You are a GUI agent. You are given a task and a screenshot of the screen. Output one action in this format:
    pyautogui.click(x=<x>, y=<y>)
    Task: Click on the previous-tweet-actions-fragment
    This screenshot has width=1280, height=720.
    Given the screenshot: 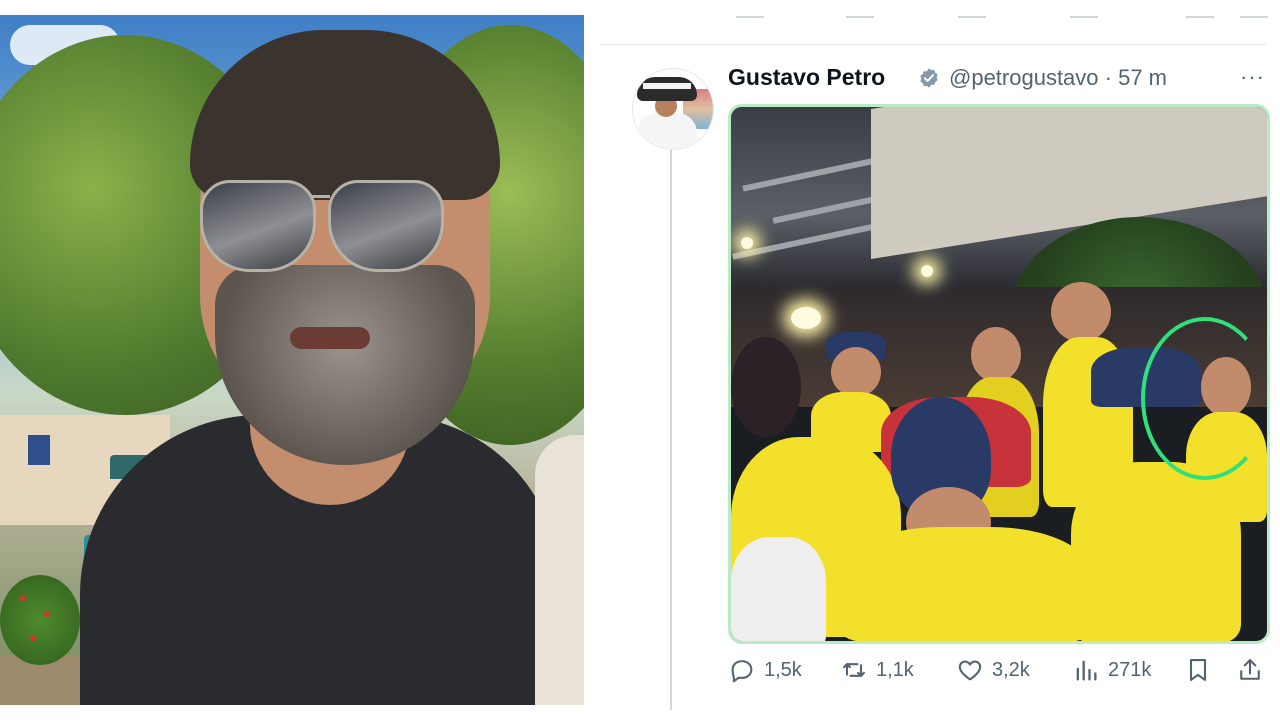 What is the action you would take?
    pyautogui.click(x=934, y=22)
    